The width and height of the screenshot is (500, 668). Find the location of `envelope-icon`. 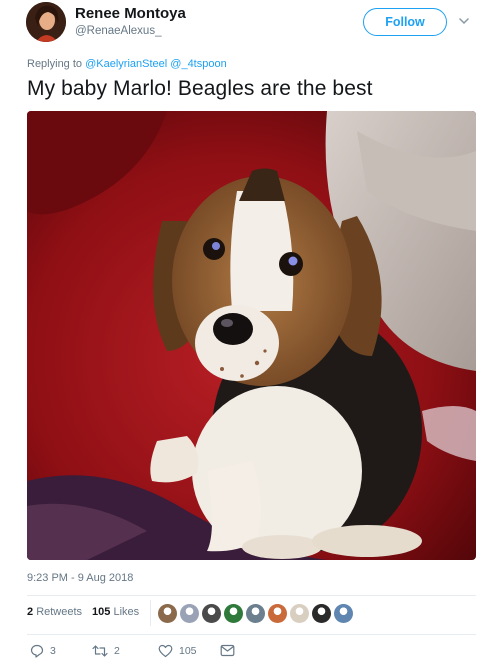

envelope-icon is located at coordinates (227, 650).